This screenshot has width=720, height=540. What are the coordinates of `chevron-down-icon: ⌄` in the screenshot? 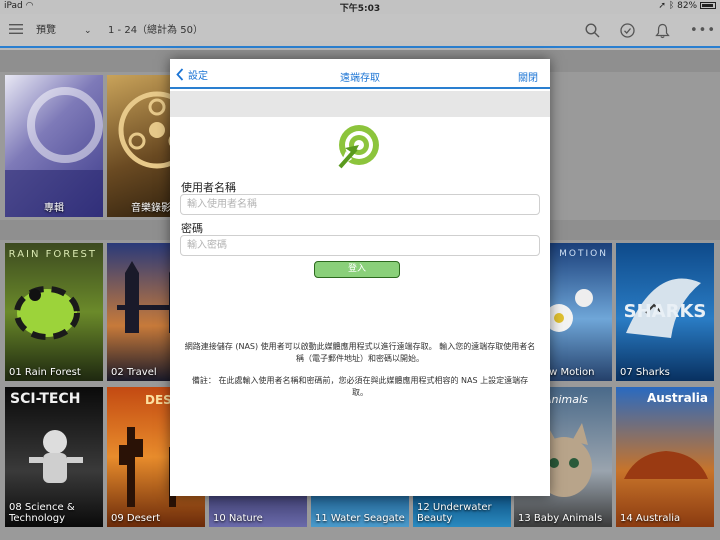 It's located at (88, 31).